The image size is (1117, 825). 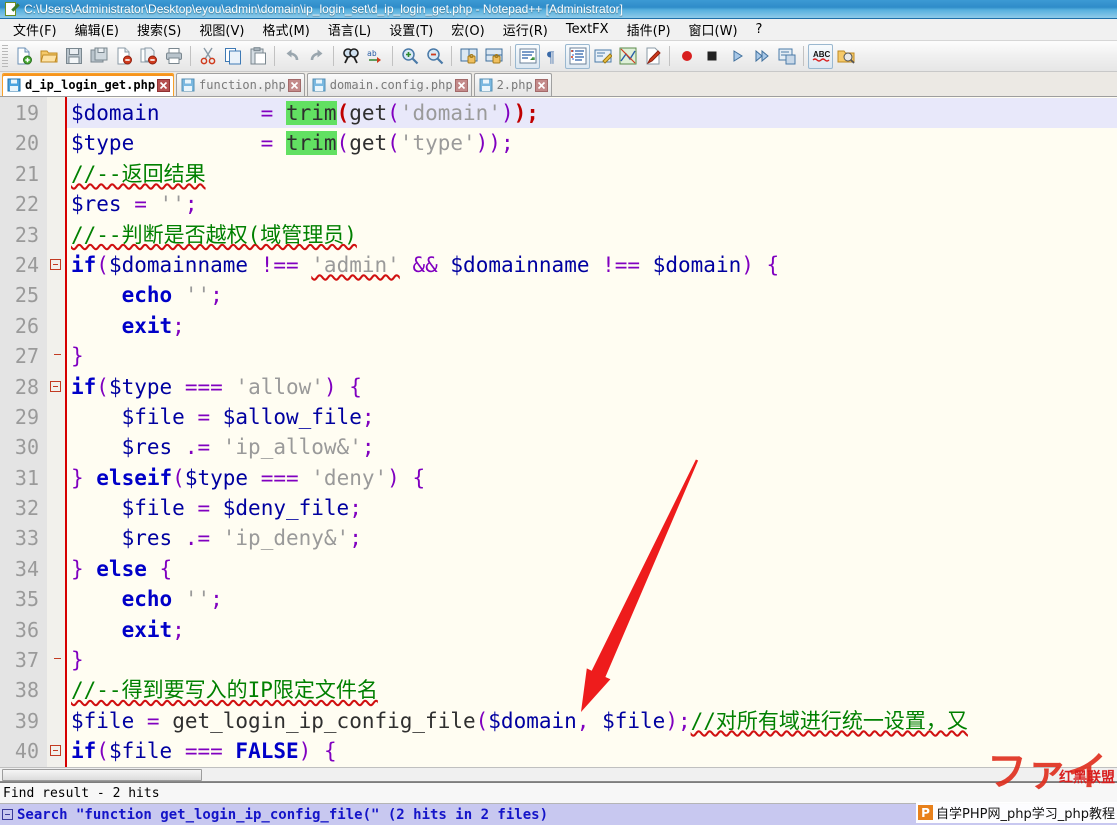 What do you see at coordinates (285, 29) in the screenshot?
I see `menu-format: 格式(M)` at bounding box center [285, 29].